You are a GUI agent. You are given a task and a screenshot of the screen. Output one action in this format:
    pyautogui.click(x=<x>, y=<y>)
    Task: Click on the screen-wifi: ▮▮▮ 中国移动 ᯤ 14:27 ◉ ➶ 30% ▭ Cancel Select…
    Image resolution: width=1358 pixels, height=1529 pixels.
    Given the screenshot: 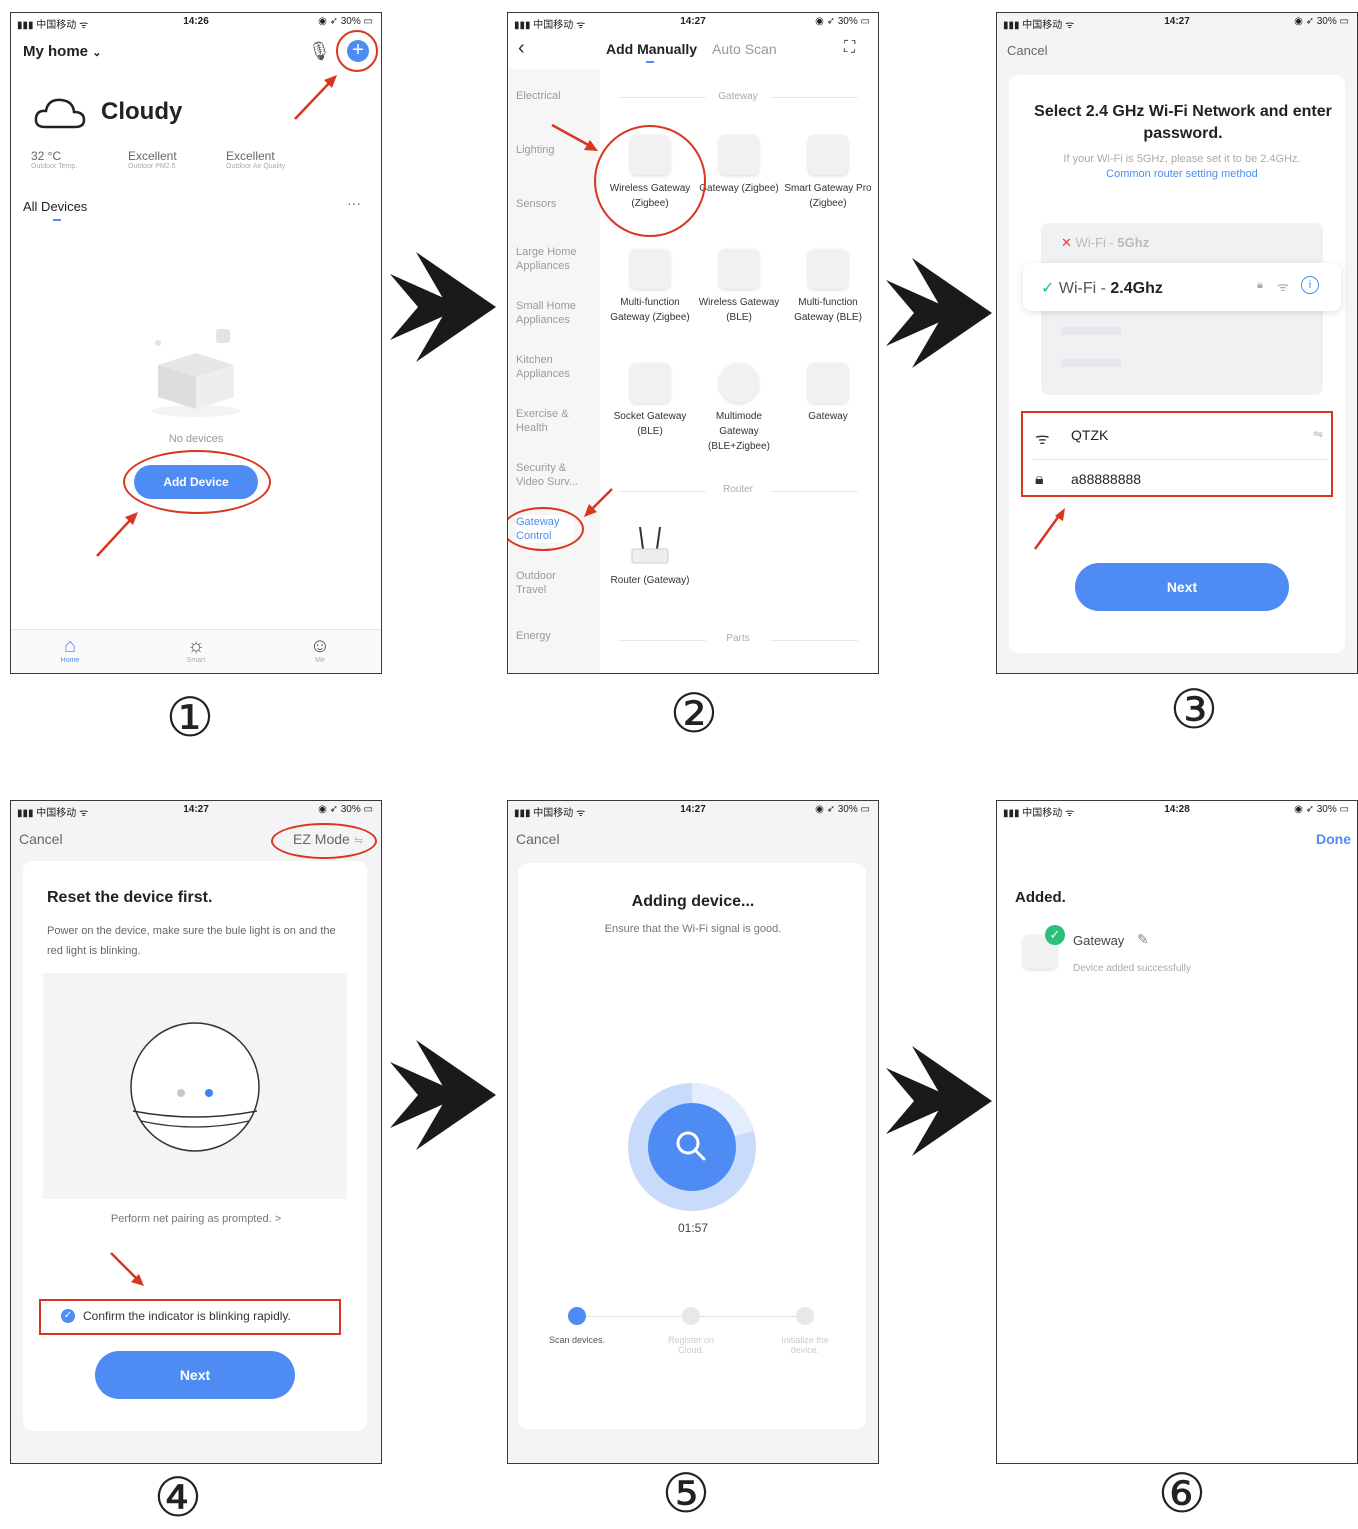 What is the action you would take?
    pyautogui.click(x=1177, y=343)
    